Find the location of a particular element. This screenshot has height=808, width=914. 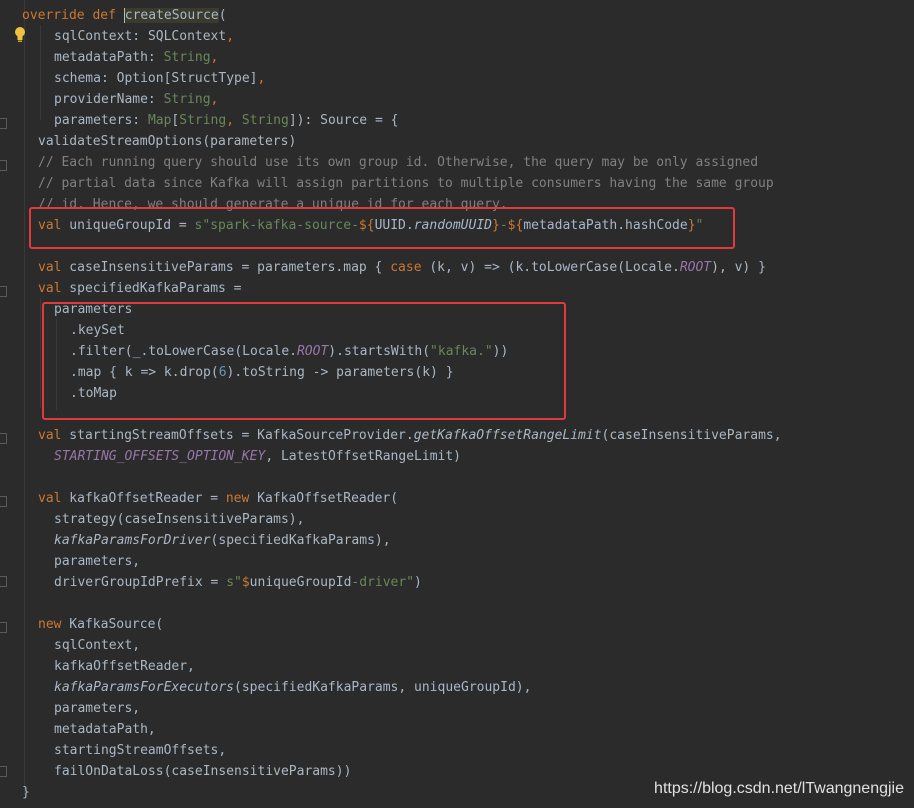

param-type: SQLContext is located at coordinates (187, 36).